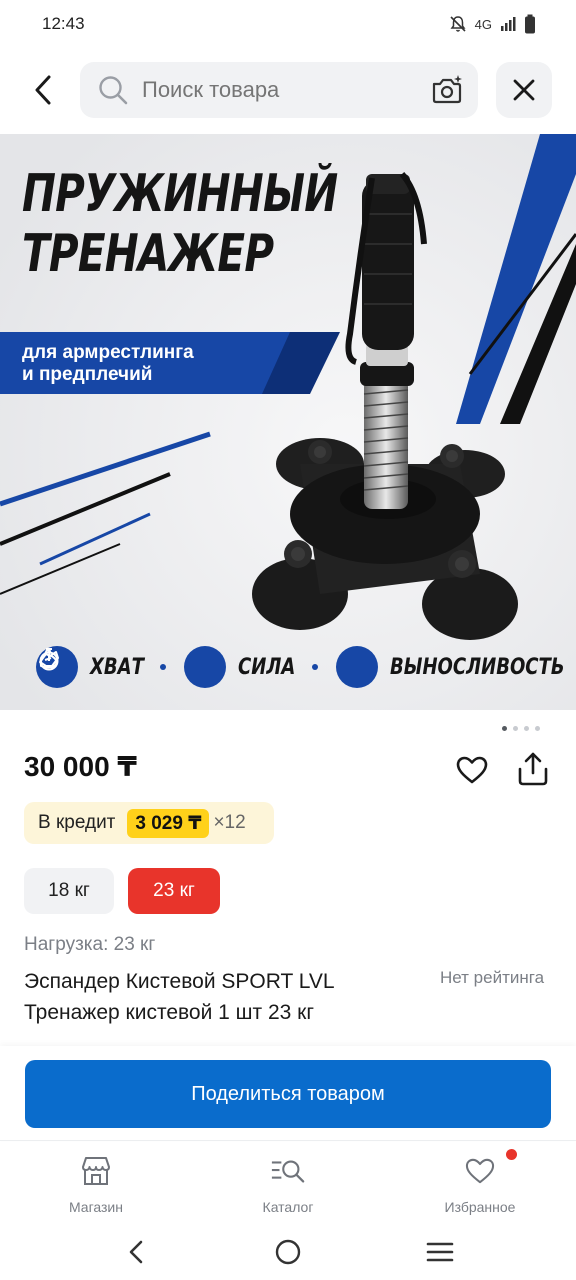 This screenshot has height=1280, width=576. I want to click on load-info: Нагрузка: 23 кг, so click(90, 944).